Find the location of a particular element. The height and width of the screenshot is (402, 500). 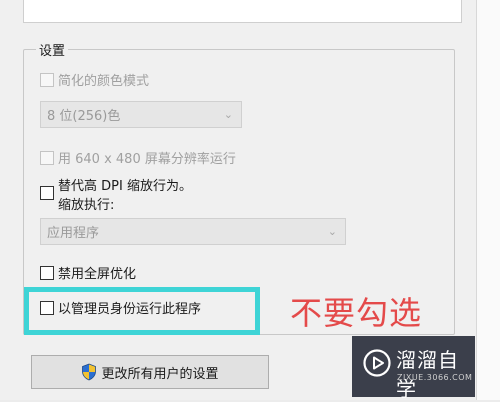

override-dpi-checkbox: 替代高 DPI 缩放行为。 缩放执行: is located at coordinates (116, 196).